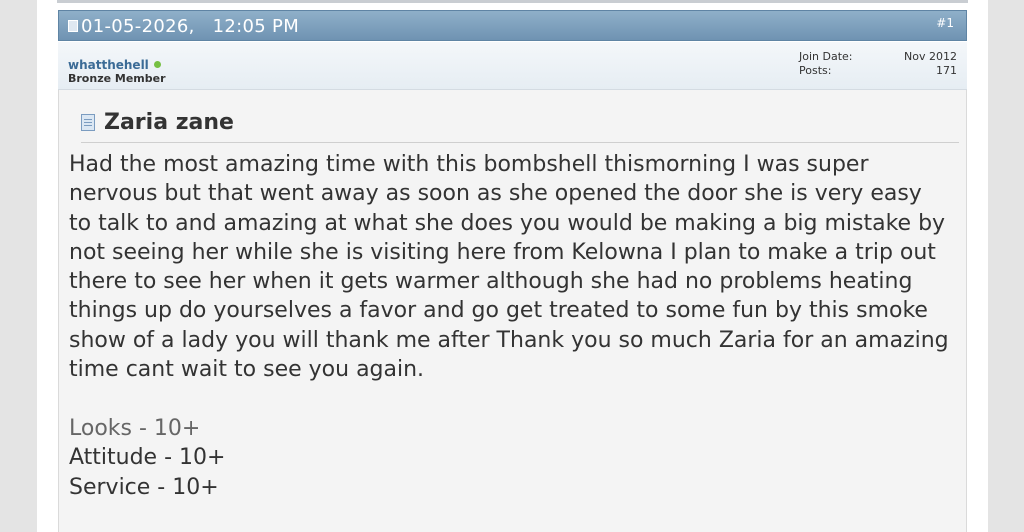 Image resolution: width=1024 pixels, height=532 pixels. I want to click on user-stats: Join Date: Nov 2012 Posts: 171, so click(878, 64).